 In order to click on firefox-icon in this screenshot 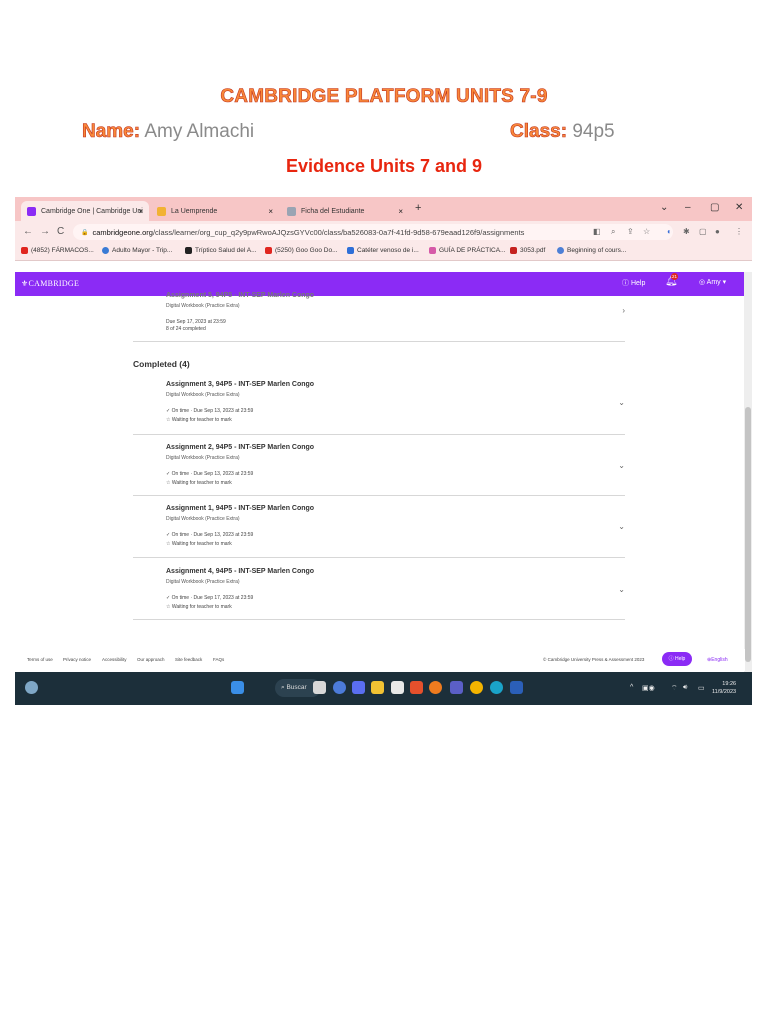, I will do `click(435, 687)`.